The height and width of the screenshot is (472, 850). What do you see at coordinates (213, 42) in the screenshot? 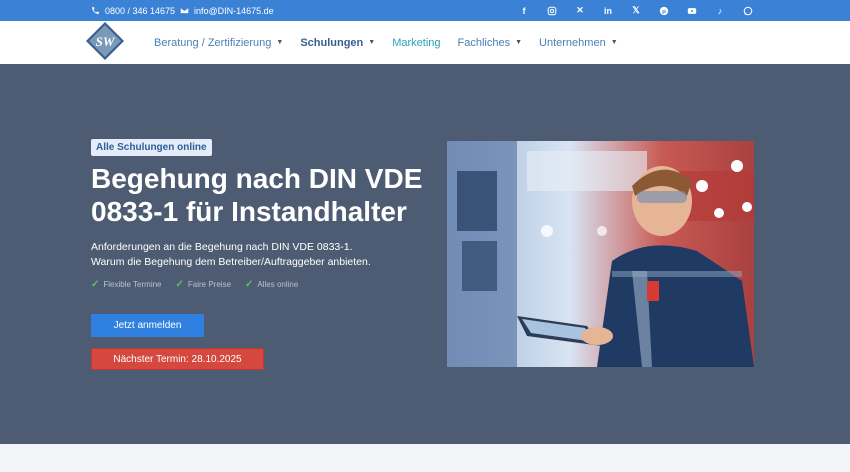
I see `nav-label: Beratung / Zertifizierung` at bounding box center [213, 42].